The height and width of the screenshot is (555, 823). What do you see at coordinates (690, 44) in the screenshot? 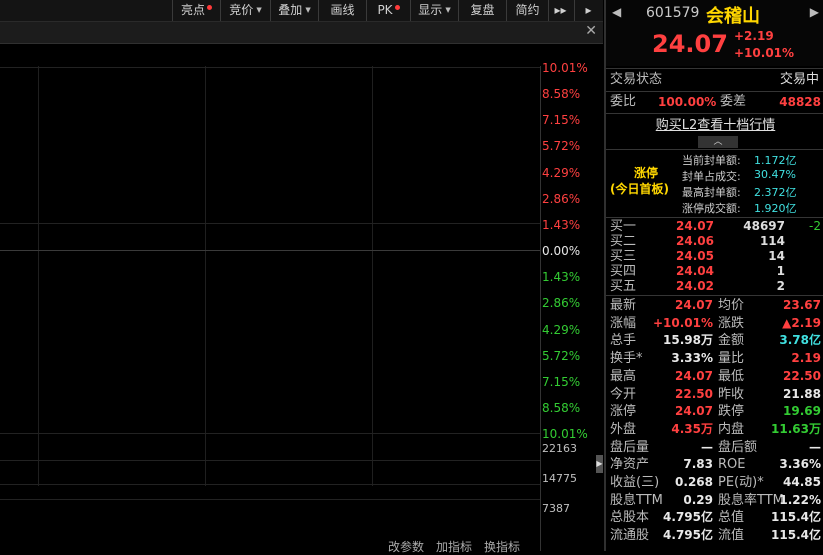
I see `last-price: 24.07` at bounding box center [690, 44].